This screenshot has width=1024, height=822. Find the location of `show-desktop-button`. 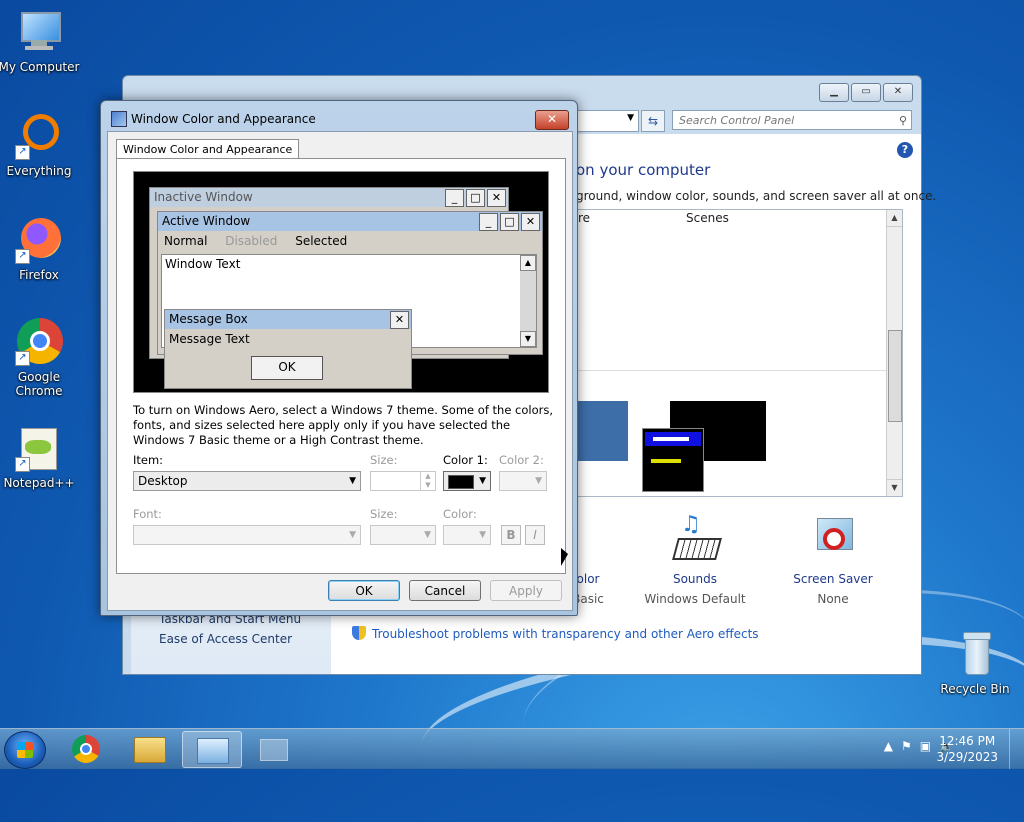

show-desktop-button is located at coordinates (1016, 749).